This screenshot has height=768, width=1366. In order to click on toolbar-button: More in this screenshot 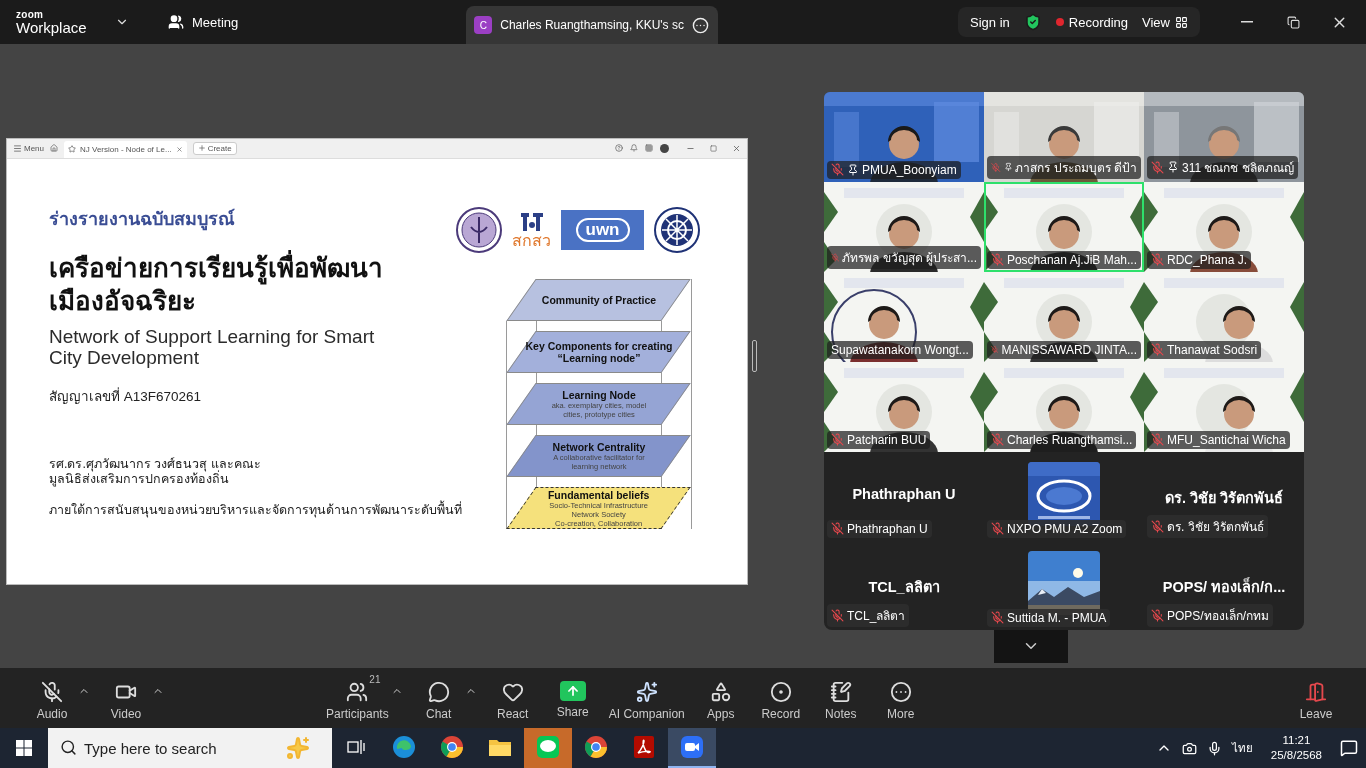, I will do `click(900, 698)`.